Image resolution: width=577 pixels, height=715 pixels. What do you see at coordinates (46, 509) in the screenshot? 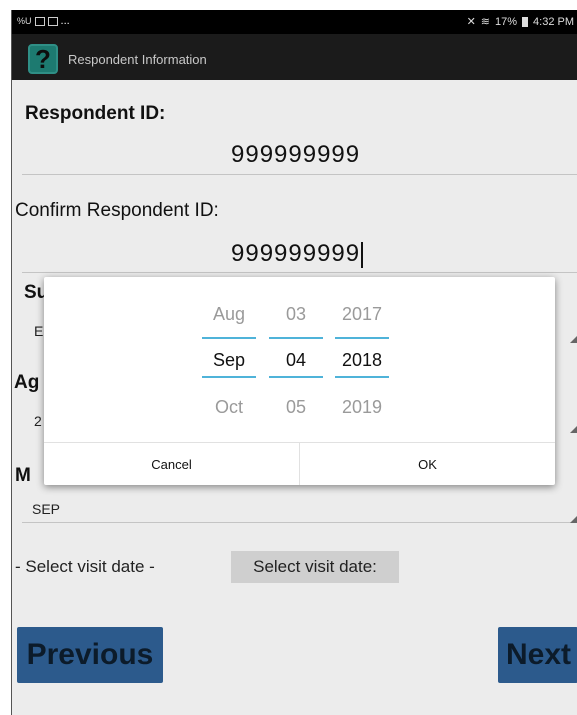
I see `month-spinner: SEP` at bounding box center [46, 509].